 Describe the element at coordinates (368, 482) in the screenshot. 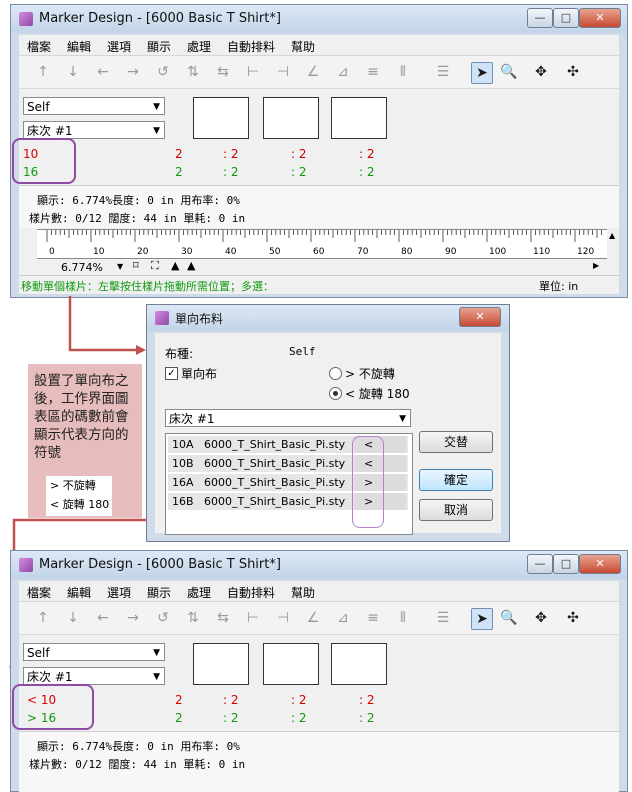

I see `direction-highlight` at that location.